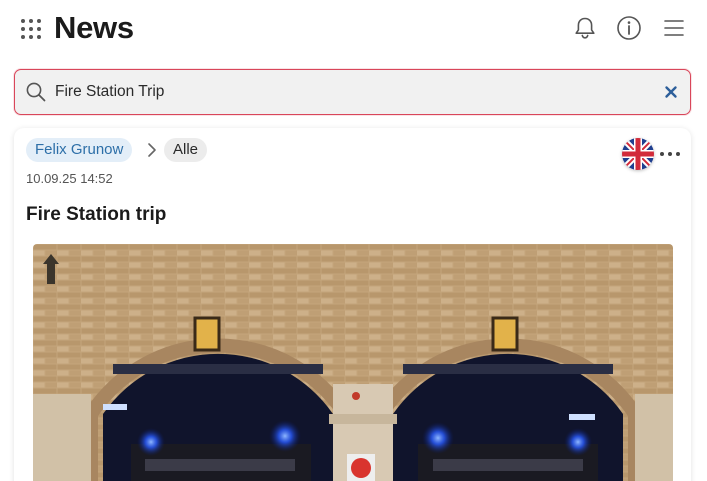 The width and height of the screenshot is (707, 481). What do you see at coordinates (69, 178) in the screenshot?
I see `post-timestamp: 10.09.25 14:52` at bounding box center [69, 178].